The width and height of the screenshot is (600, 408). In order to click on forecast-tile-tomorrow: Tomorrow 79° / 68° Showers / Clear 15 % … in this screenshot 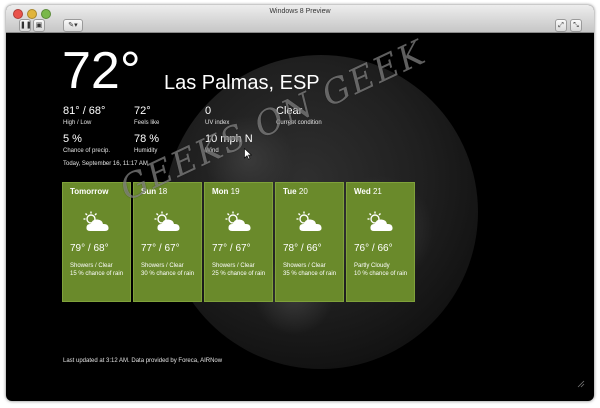, I will do `click(96, 242)`.